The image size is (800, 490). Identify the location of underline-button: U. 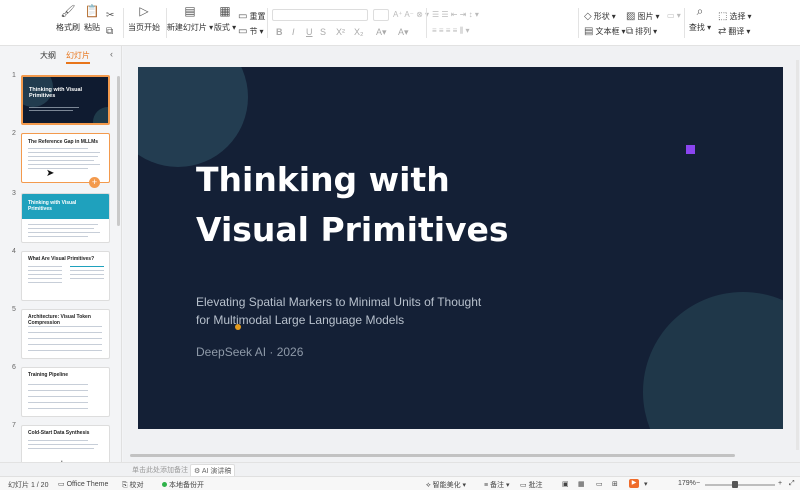
(309, 32).